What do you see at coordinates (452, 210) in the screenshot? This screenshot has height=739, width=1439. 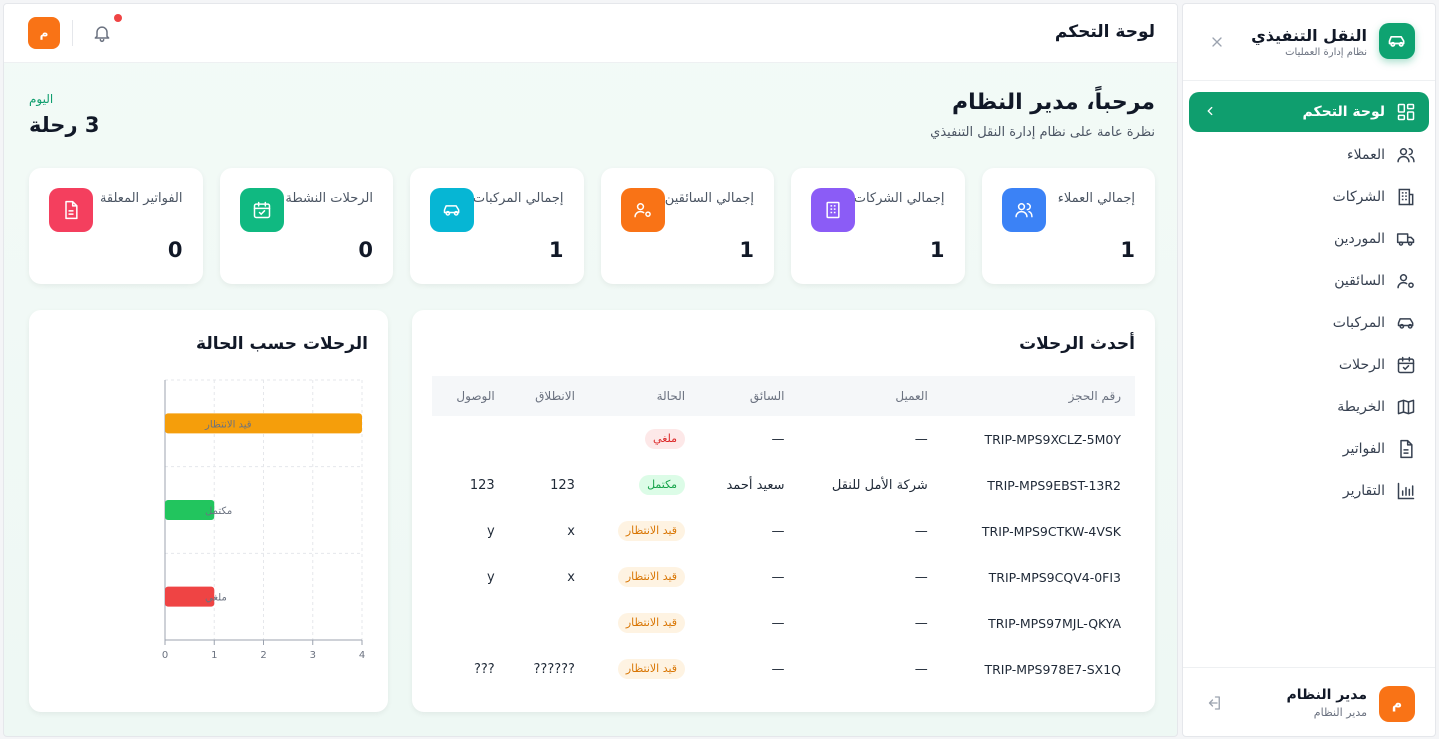 I see `car-icon` at bounding box center [452, 210].